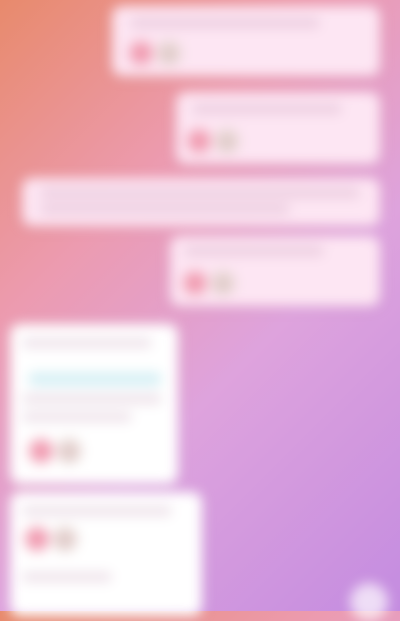 This screenshot has height=621, width=400. What do you see at coordinates (201, 202) in the screenshot?
I see `message-bubble` at bounding box center [201, 202].